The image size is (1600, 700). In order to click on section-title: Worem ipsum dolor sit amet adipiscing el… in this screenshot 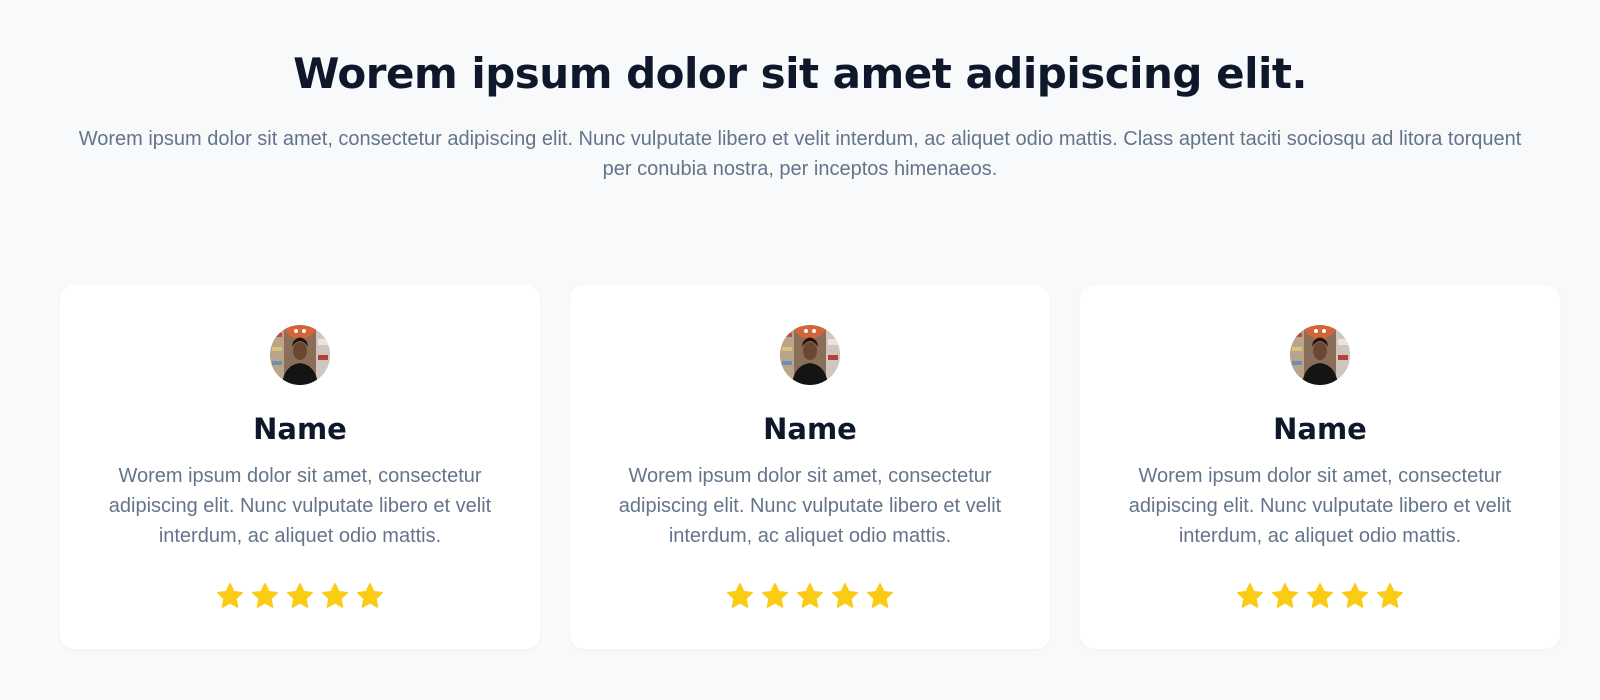, I will do `click(800, 73)`.